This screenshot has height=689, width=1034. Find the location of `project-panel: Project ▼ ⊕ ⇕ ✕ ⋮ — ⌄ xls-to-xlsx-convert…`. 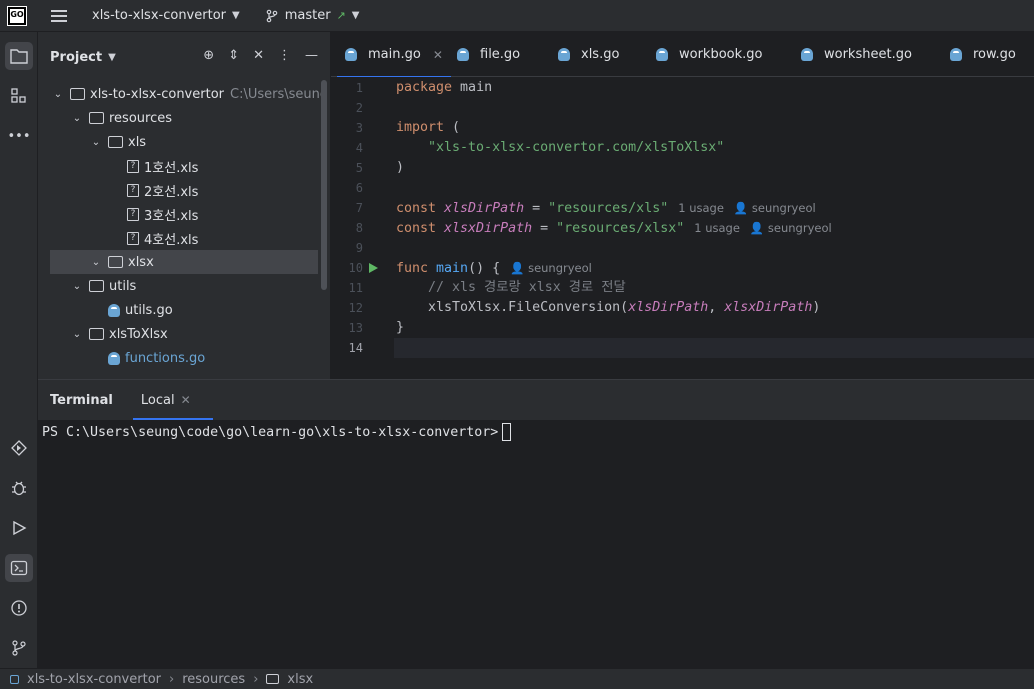

project-panel: Project ▼ ⊕ ⇕ ✕ ⋮ — ⌄ xls-to-xlsx-convert… is located at coordinates (184, 205).